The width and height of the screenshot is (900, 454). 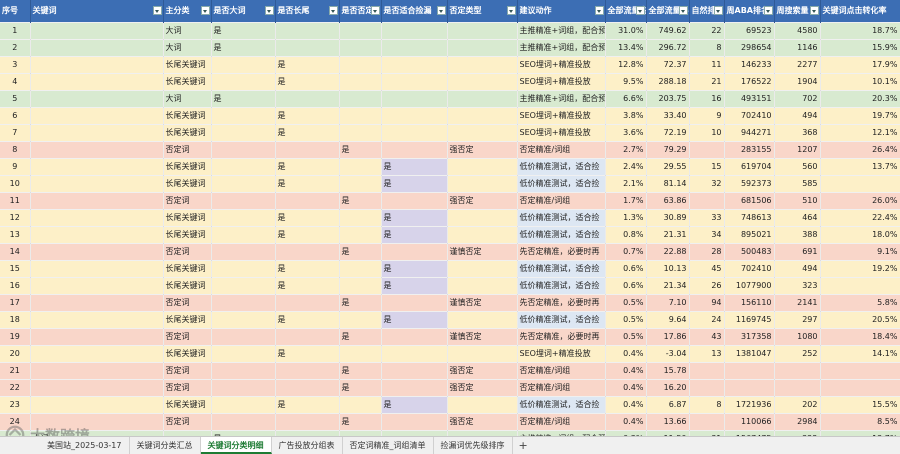 I want to click on cell-seq: 3, so click(x=15, y=65).